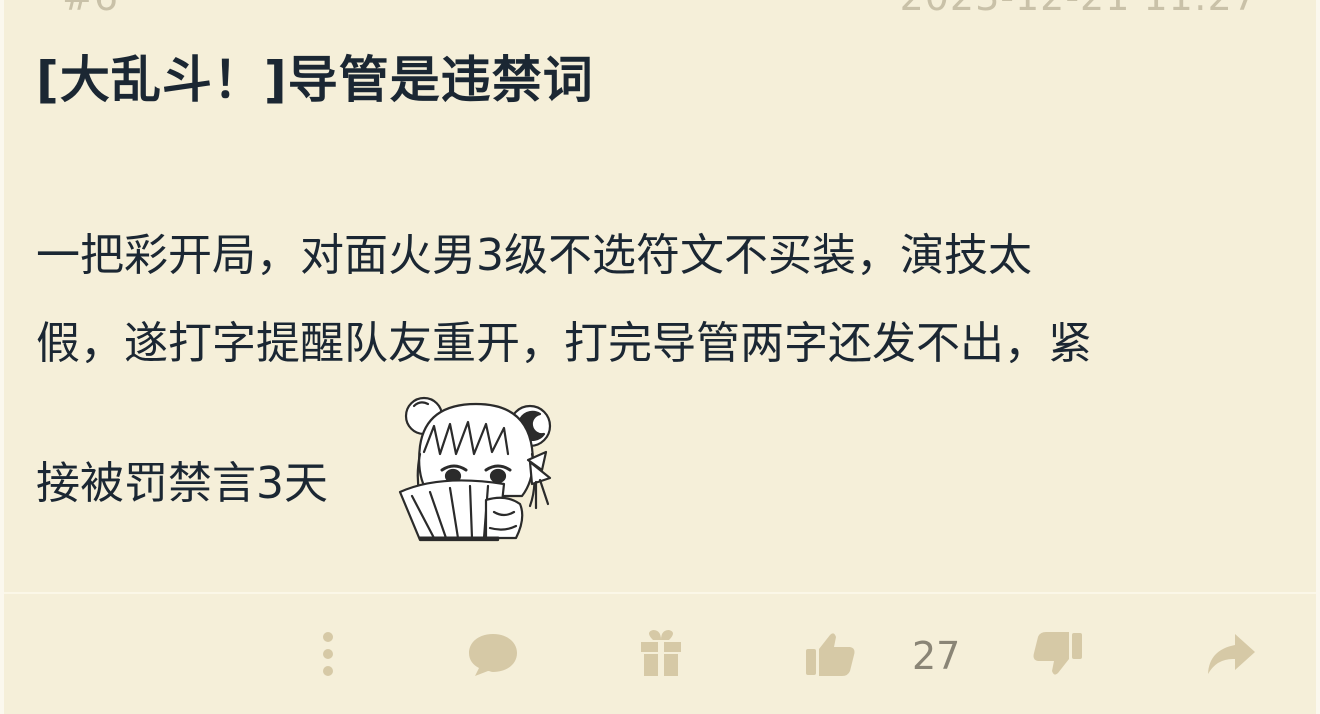 The width and height of the screenshot is (1320, 714). I want to click on floor-number: #6, so click(90, 8).